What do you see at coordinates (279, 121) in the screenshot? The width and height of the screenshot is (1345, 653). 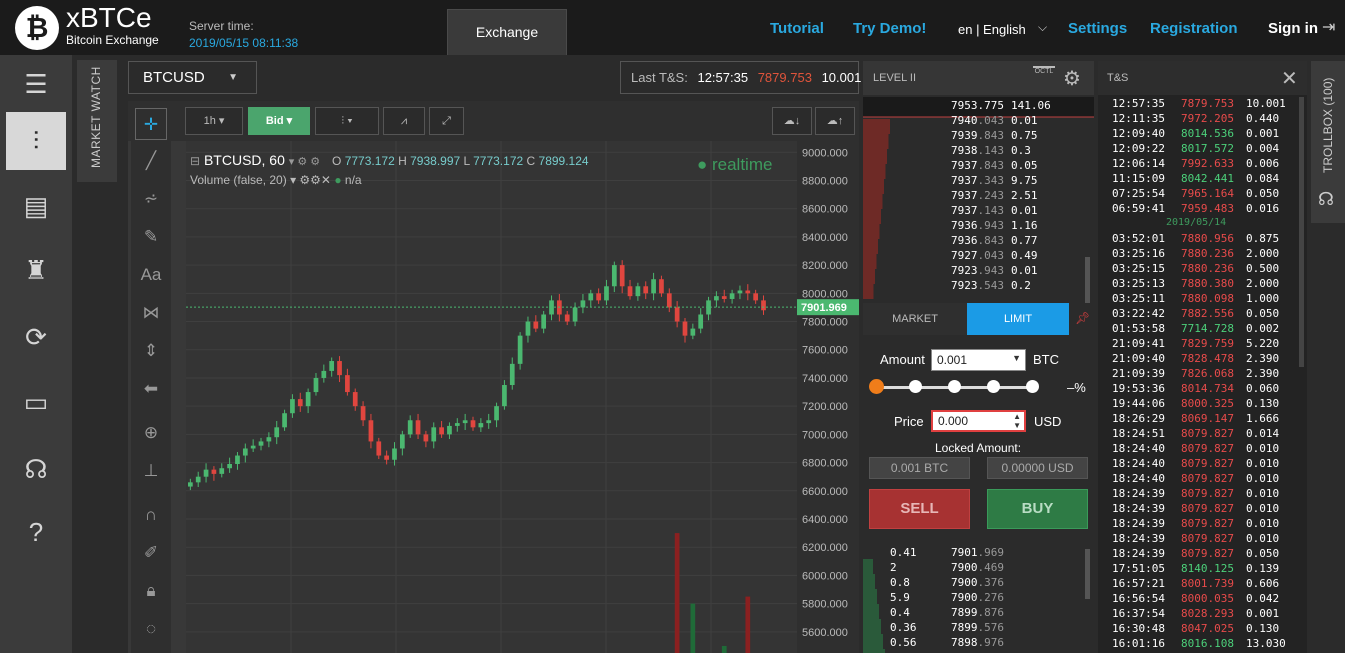 I see `bid-ask-select: Bid ▾` at bounding box center [279, 121].